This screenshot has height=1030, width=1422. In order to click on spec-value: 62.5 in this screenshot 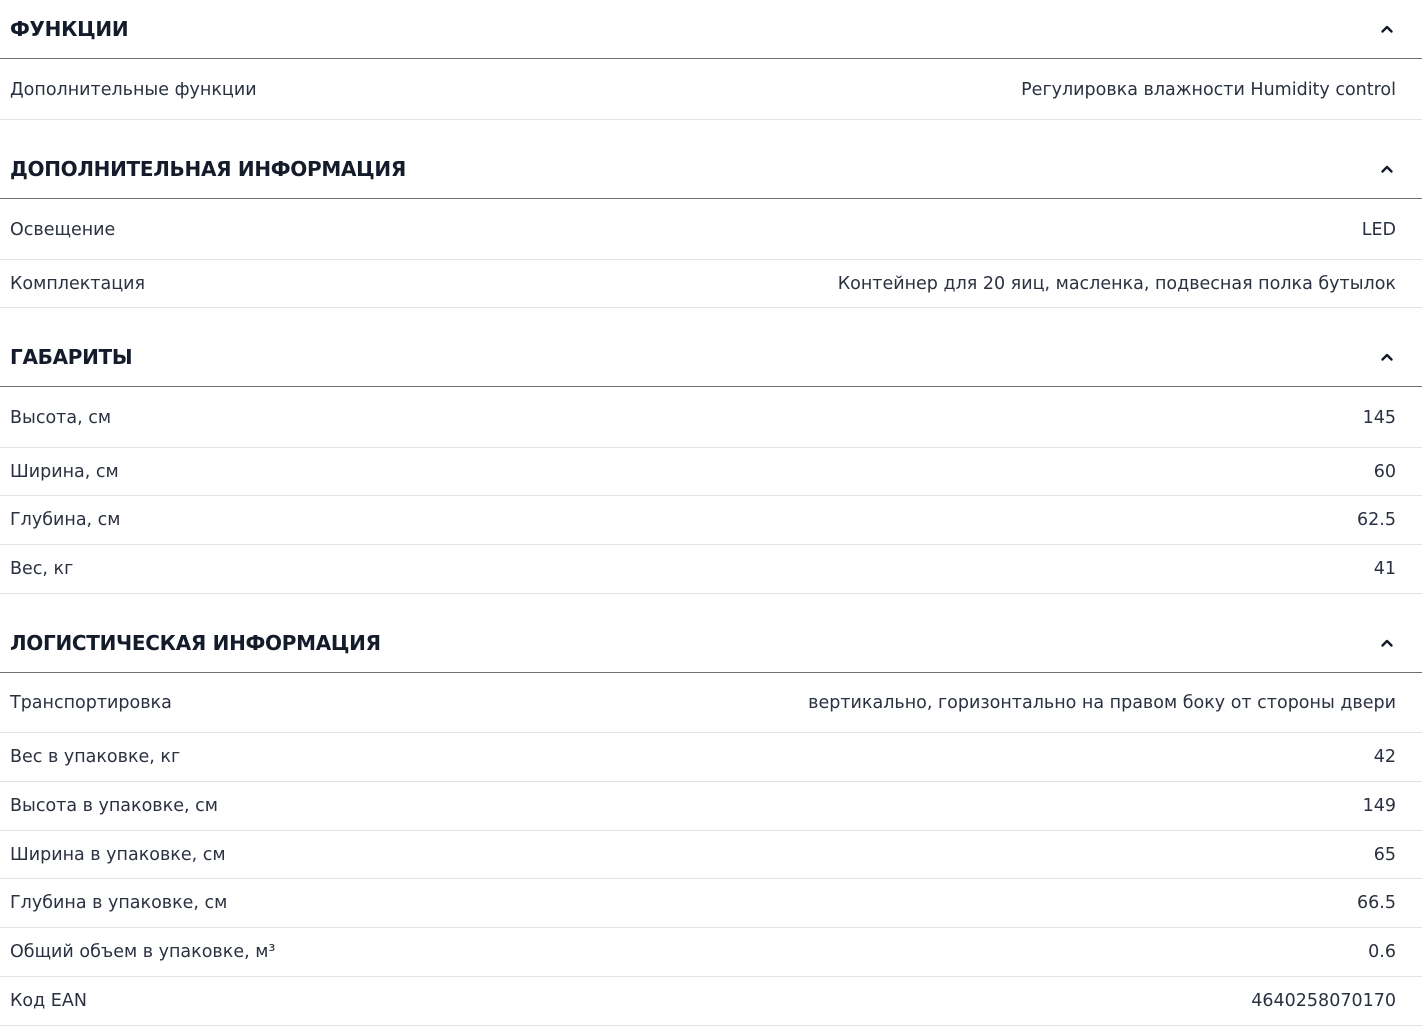, I will do `click(1376, 520)`.